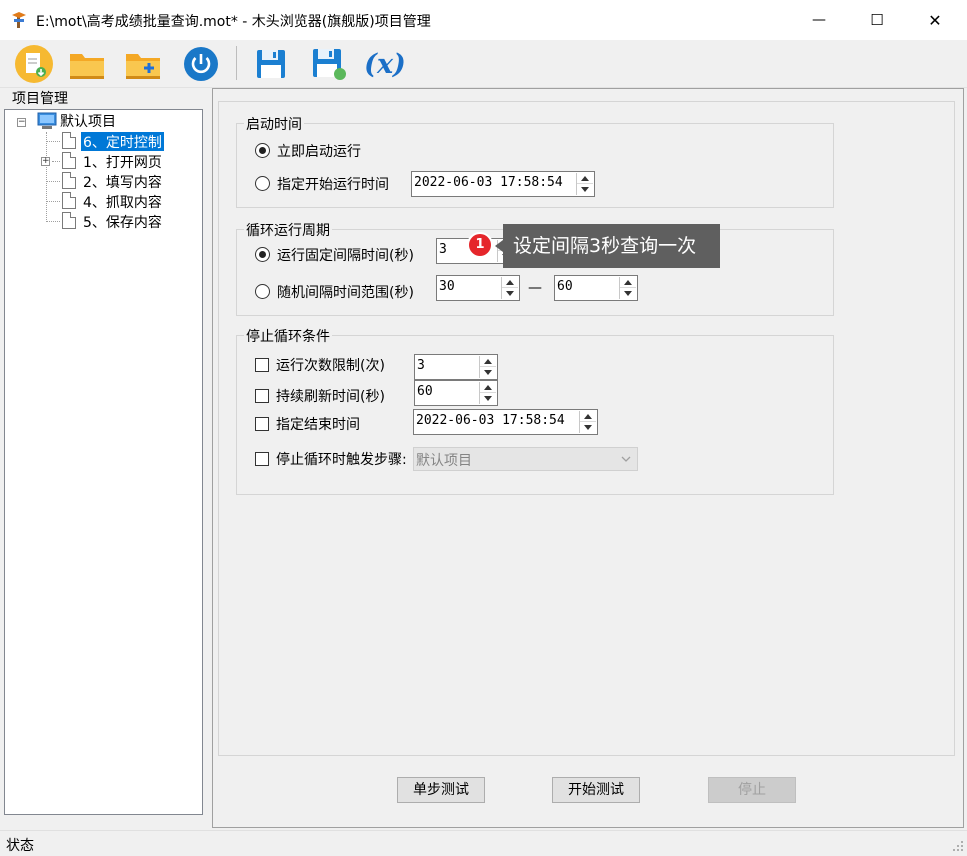 This screenshot has width=967, height=856. I want to click on power-icon, so click(201, 64).